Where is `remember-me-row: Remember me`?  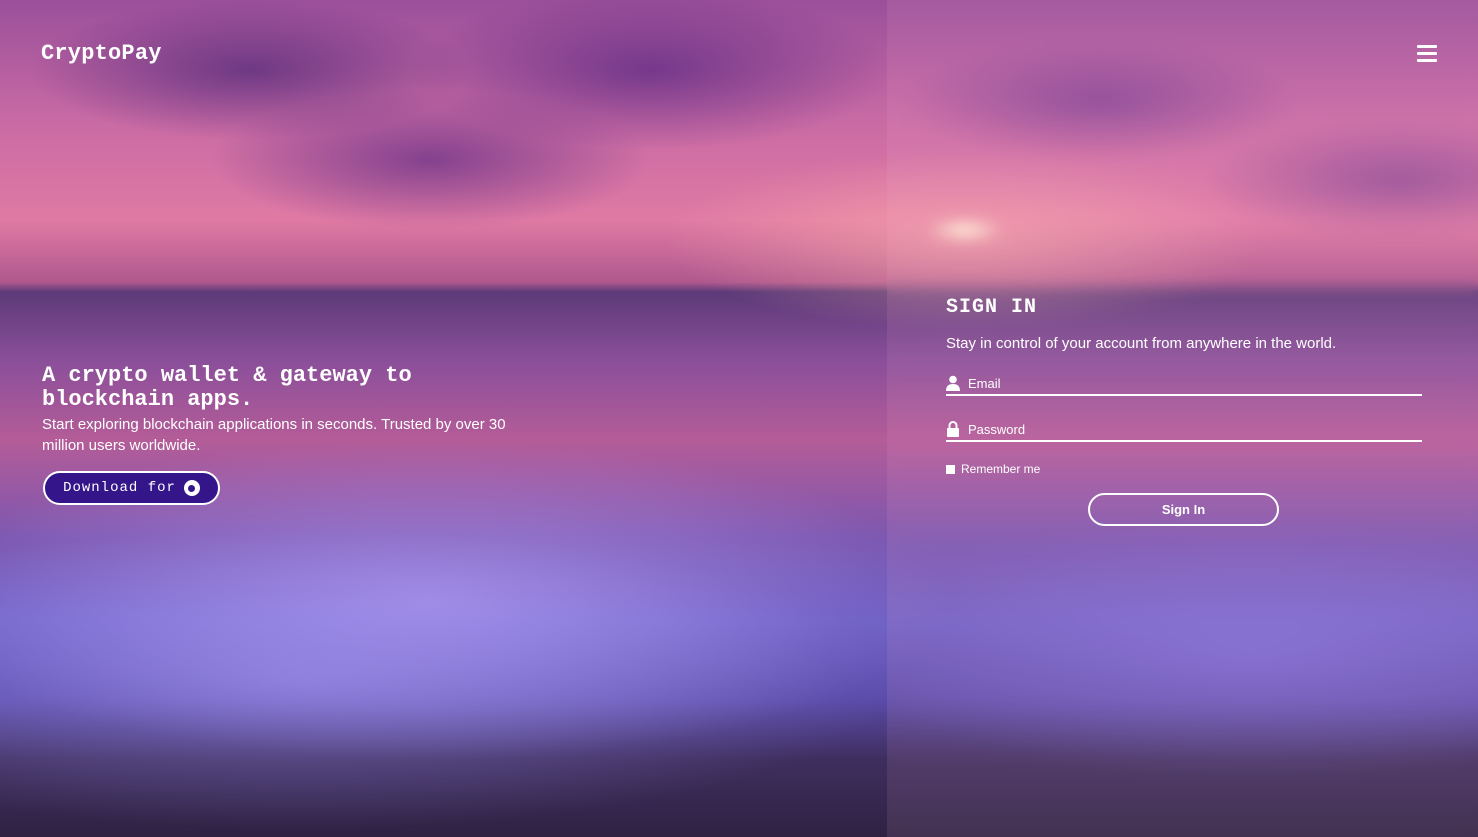 remember-me-row: Remember me is located at coordinates (1184, 469).